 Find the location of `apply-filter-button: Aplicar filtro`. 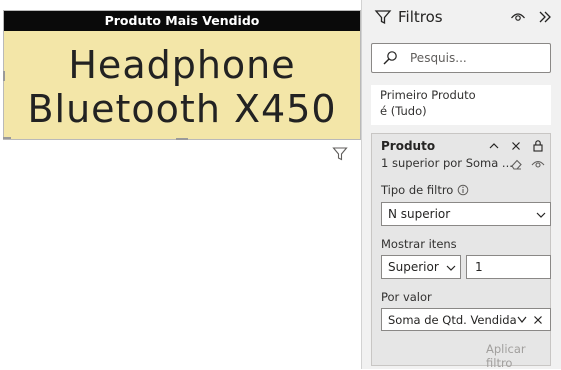

apply-filter-button: Aplicar filtro is located at coordinates (518, 356).